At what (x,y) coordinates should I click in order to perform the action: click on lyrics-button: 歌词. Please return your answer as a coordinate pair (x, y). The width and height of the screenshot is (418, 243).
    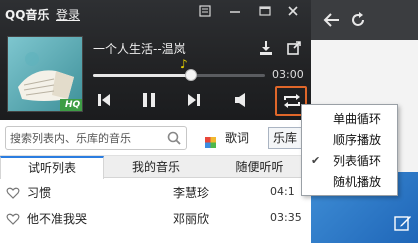
    Looking at the image, I should click on (237, 137).